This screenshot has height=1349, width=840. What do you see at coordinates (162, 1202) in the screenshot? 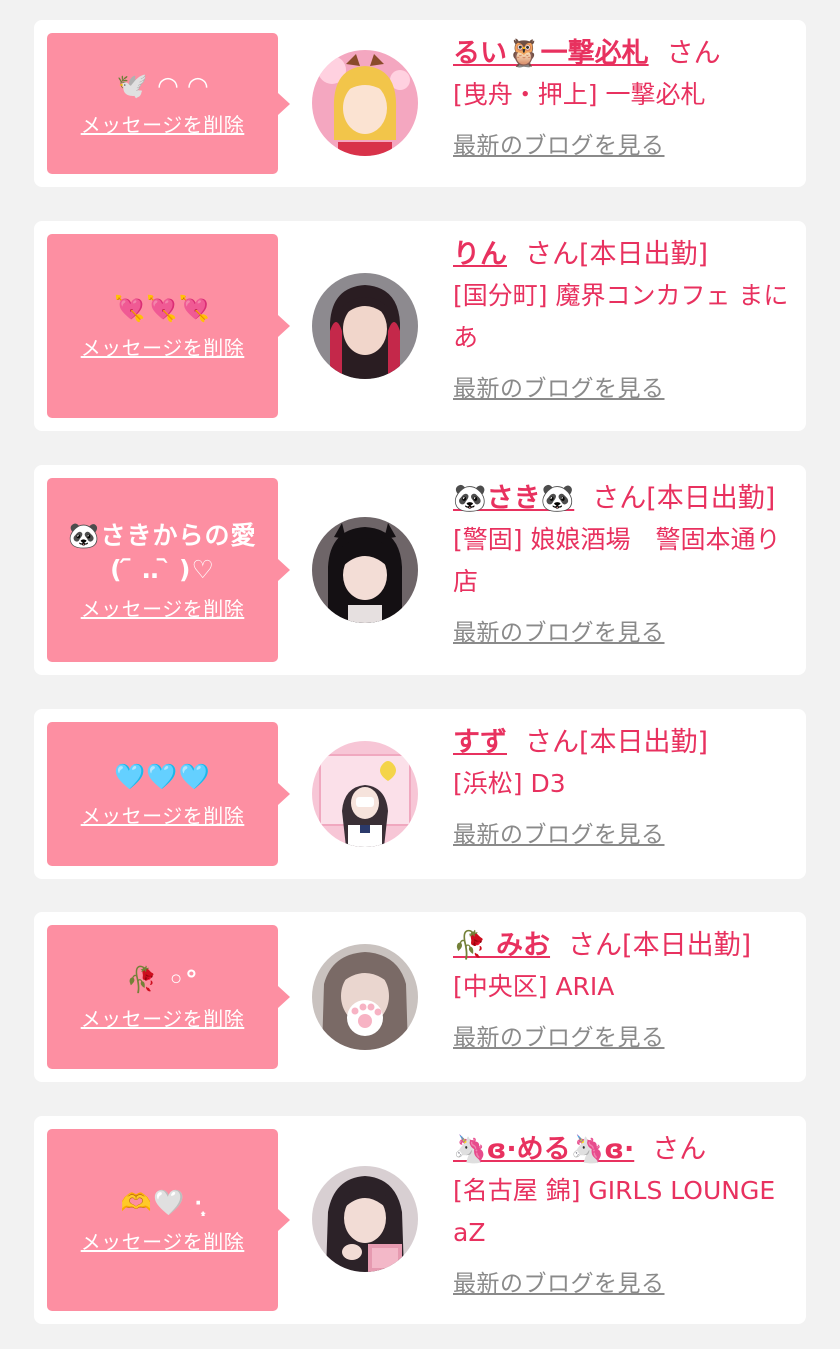
I see `message-text: 🫶🤍 ·̩͙` at bounding box center [162, 1202].